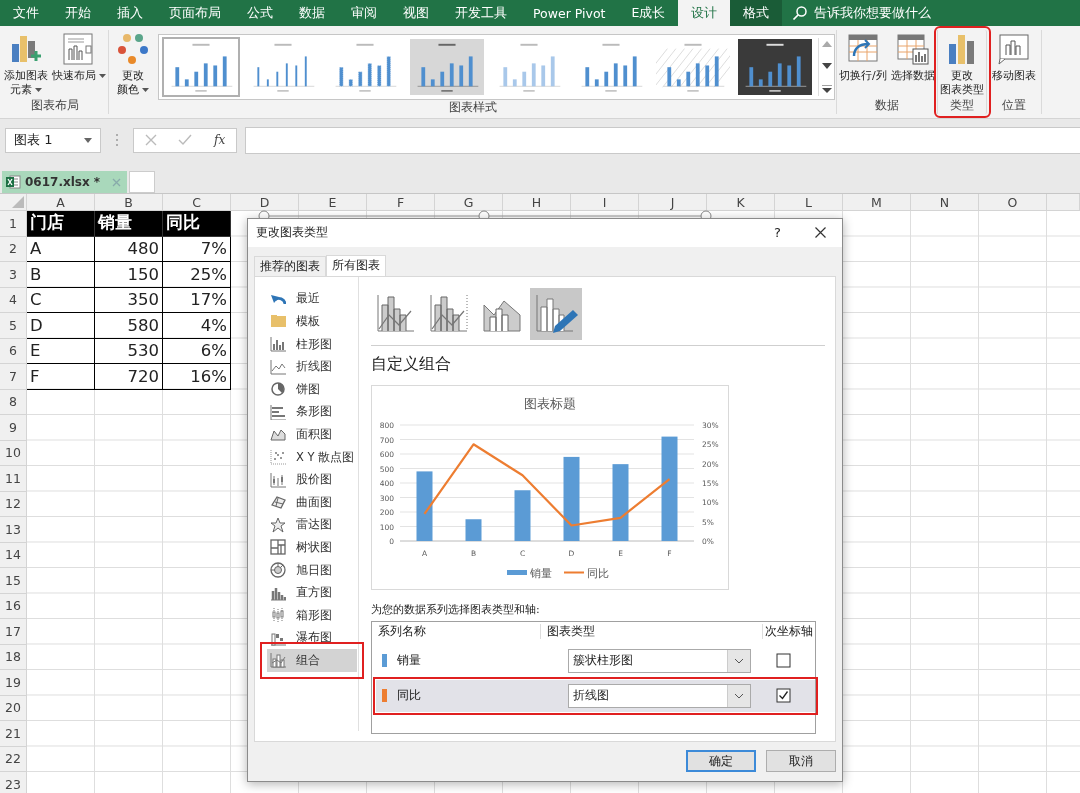 This screenshot has width=1080, height=793. I want to click on ribbon-tab: E成长, so click(648, 13).